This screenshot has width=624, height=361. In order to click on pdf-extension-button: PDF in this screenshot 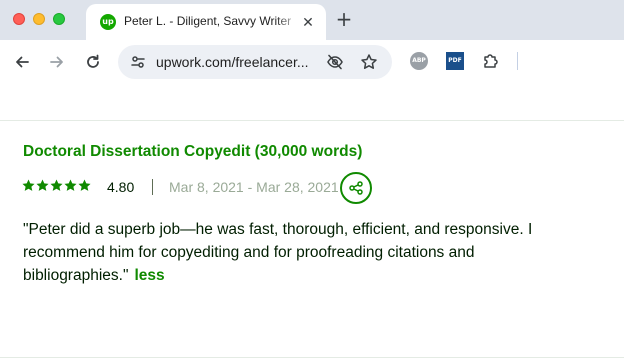, I will do `click(455, 61)`.